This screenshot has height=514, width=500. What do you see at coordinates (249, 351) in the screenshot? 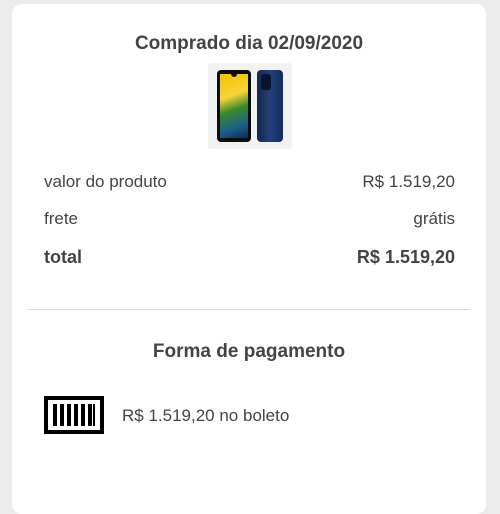
I see `payment-section-title: Forma de pagamento` at bounding box center [249, 351].